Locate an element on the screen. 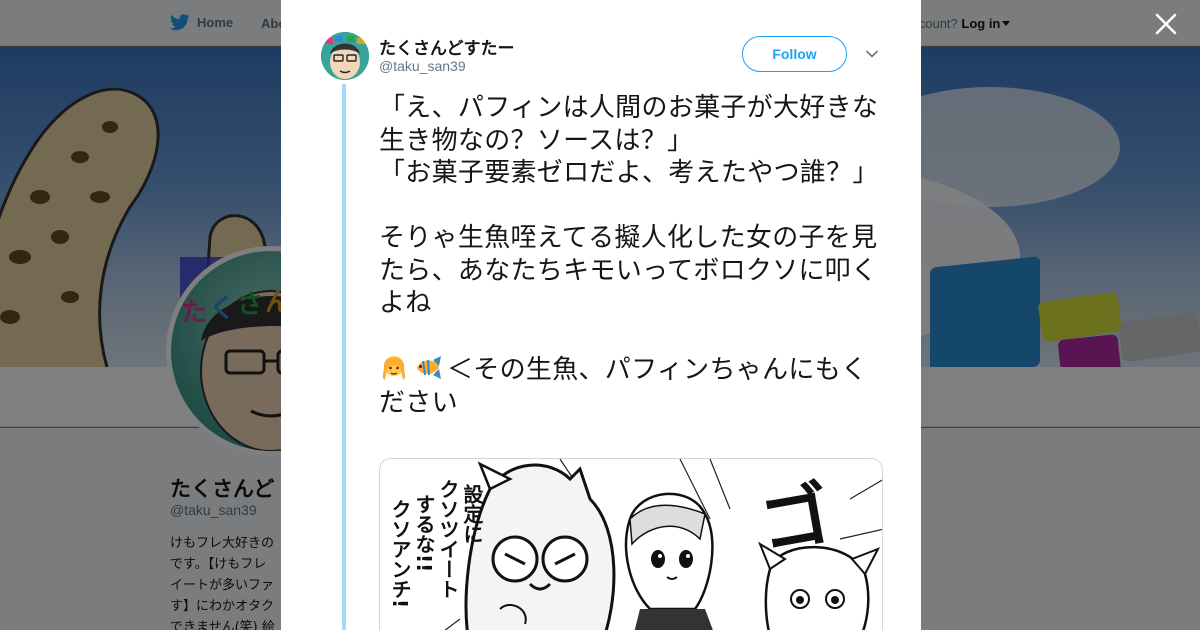 Image resolution: width=1200 pixels, height=630 pixels. author-avatar-face is located at coordinates (345, 56).